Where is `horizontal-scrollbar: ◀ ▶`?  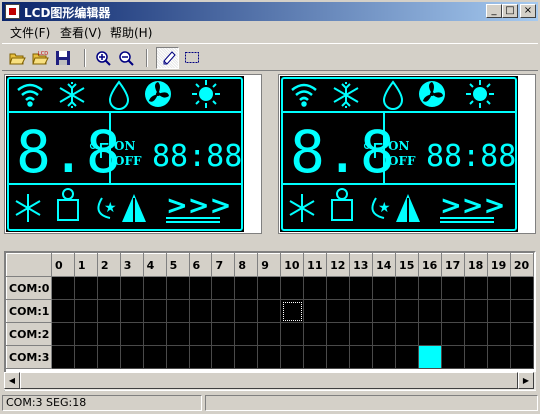
horizontal-scrollbar: ◀ ▶ is located at coordinates (270, 381).